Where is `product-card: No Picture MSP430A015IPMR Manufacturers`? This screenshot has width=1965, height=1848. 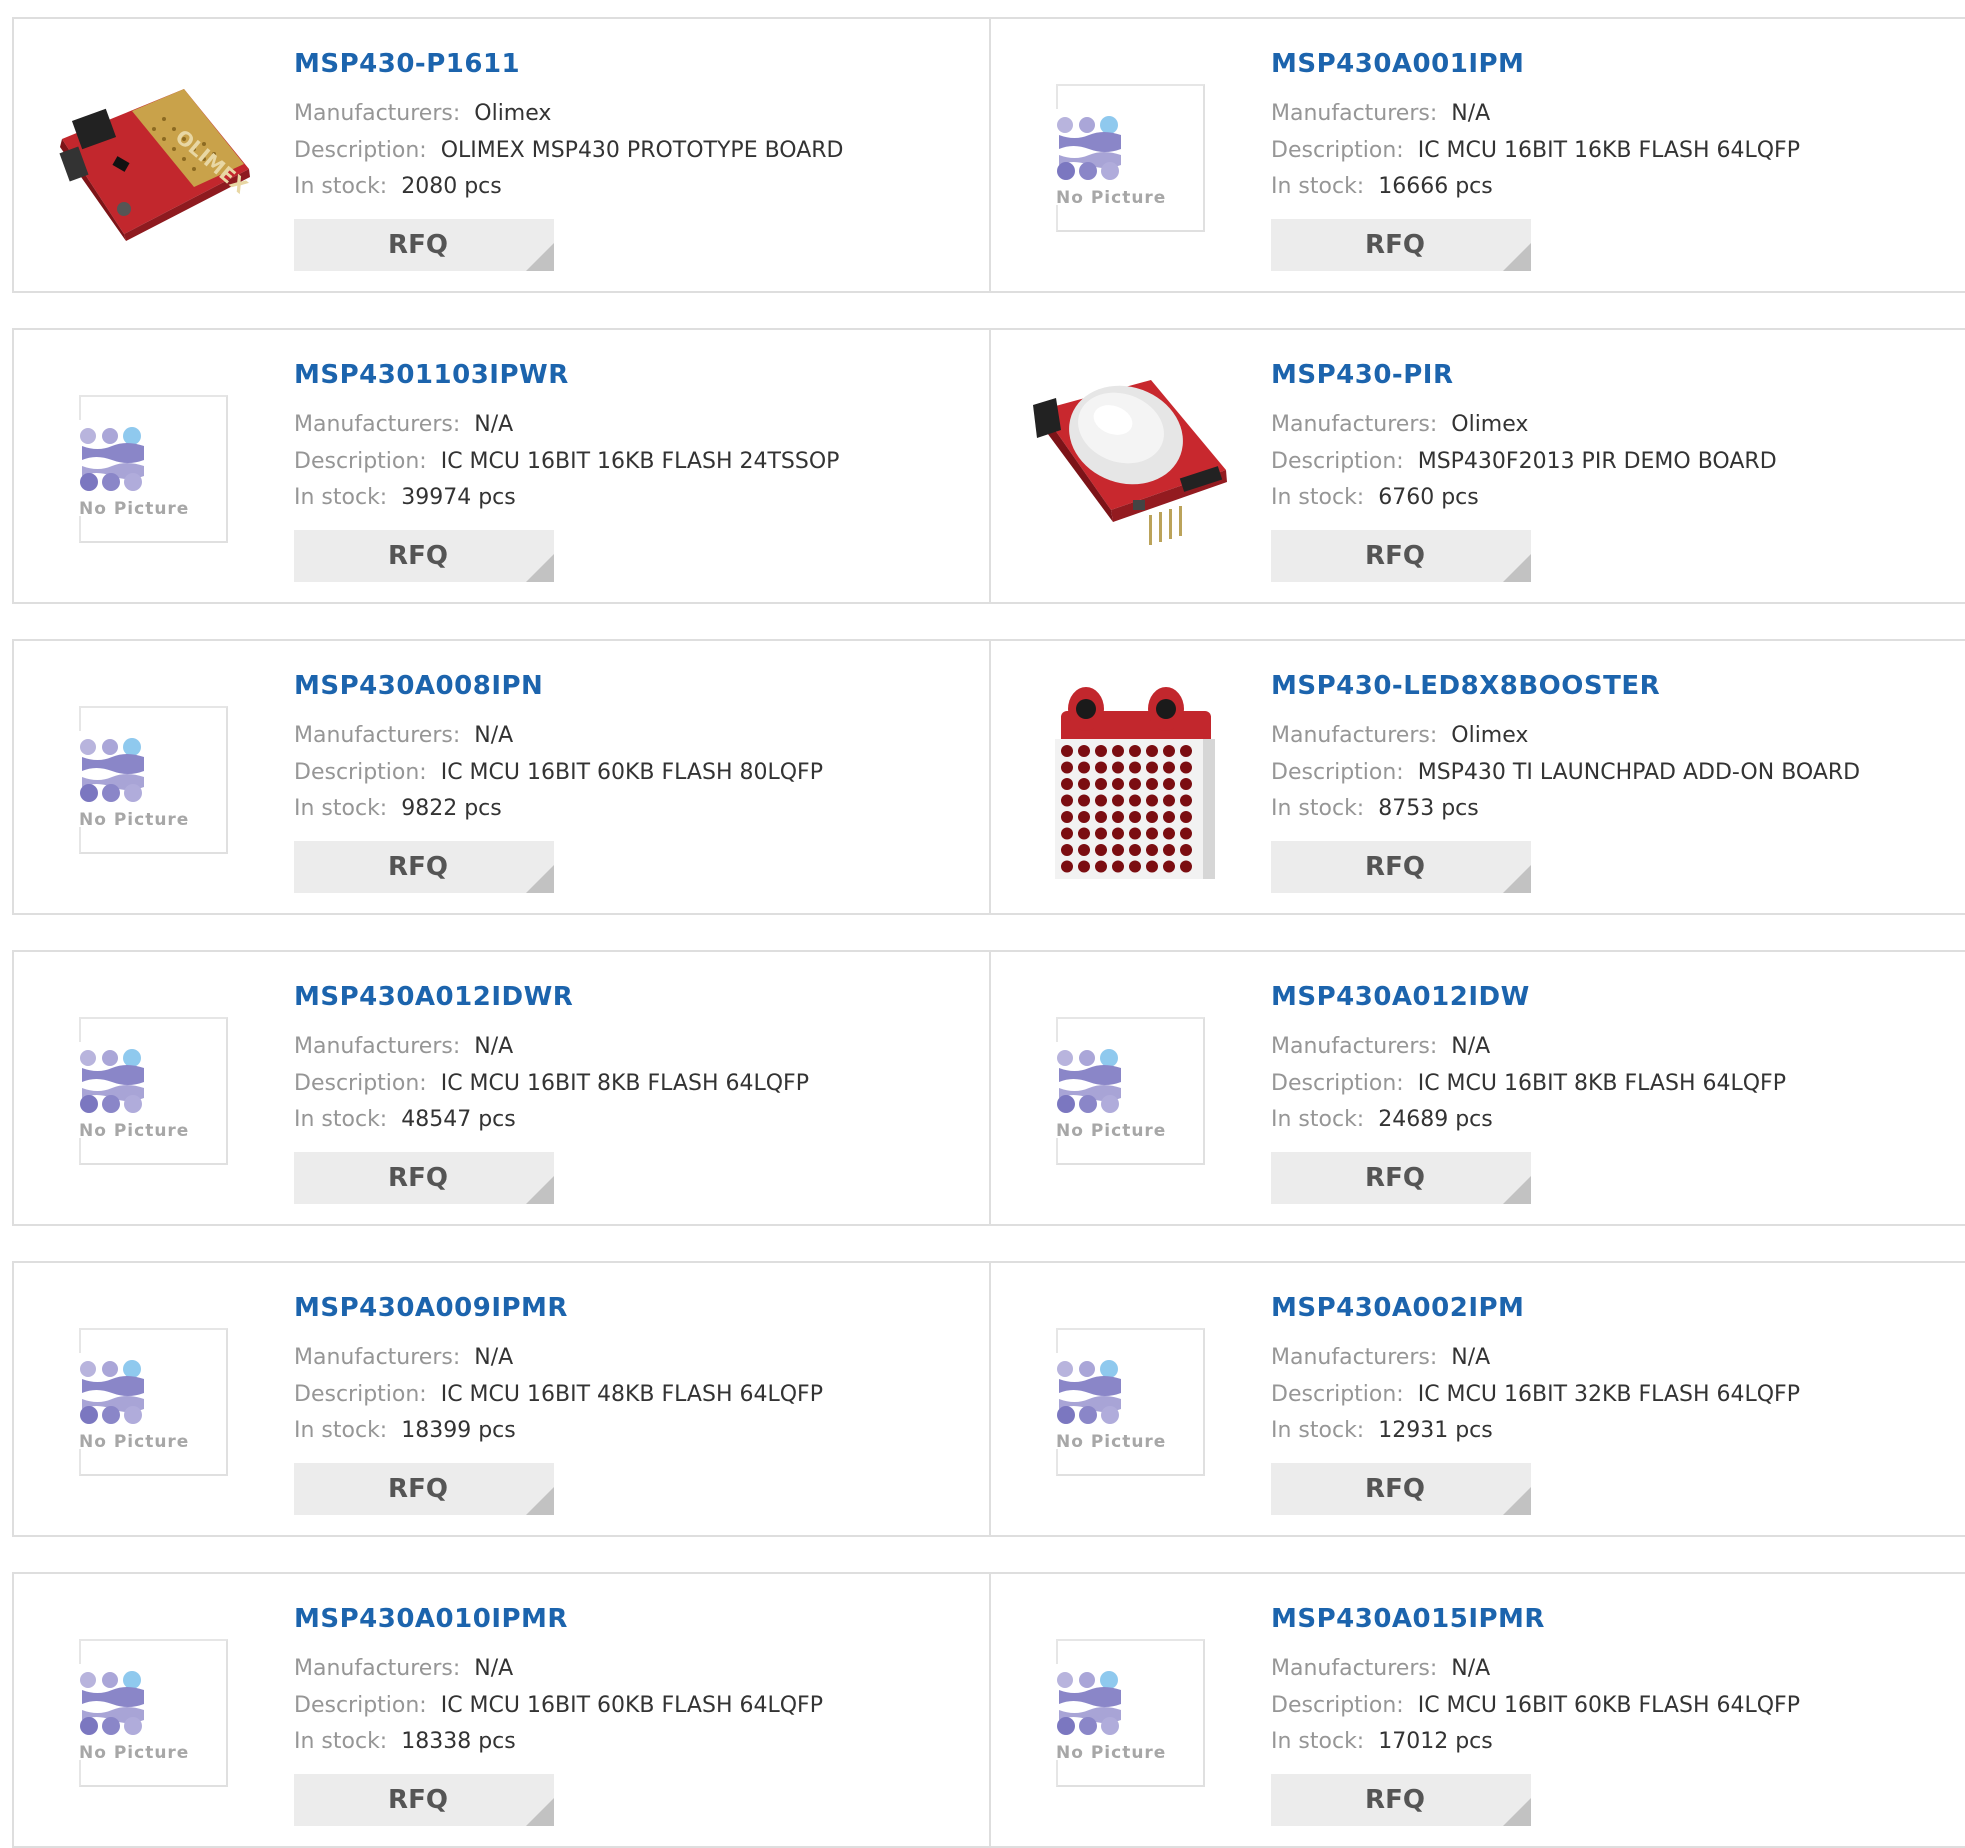 product-card: No Picture MSP430A015IPMR Manufacturers is located at coordinates (1478, 1710).